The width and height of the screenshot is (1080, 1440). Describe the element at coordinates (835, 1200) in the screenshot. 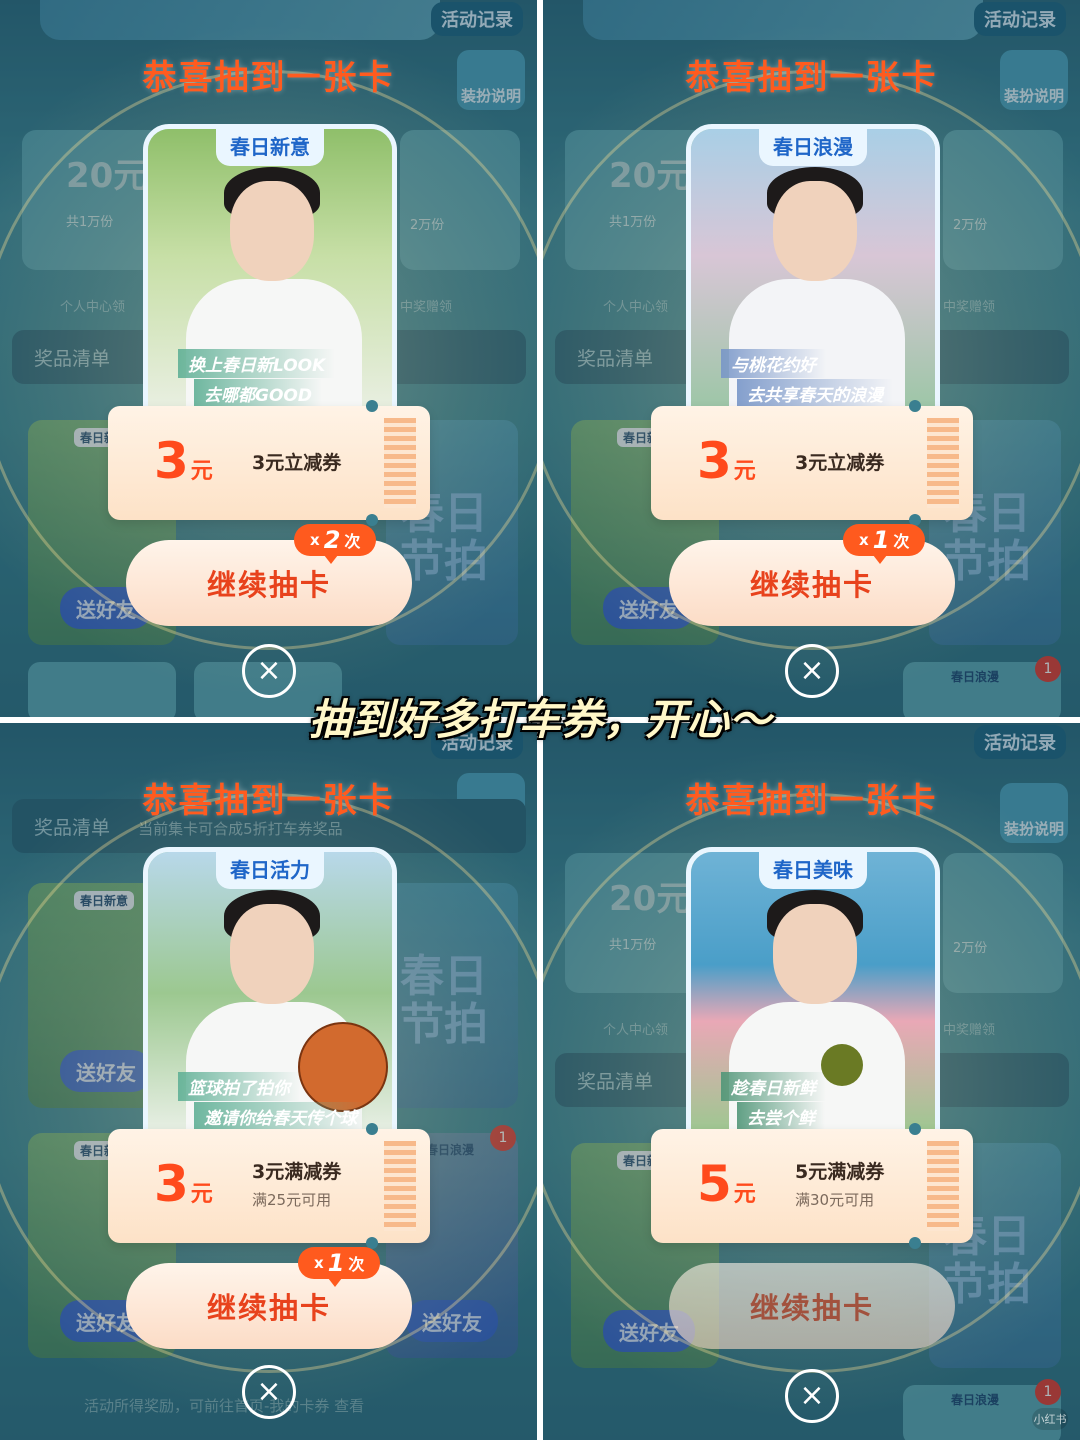

I see `coupon-condition: 满30元可用` at that location.